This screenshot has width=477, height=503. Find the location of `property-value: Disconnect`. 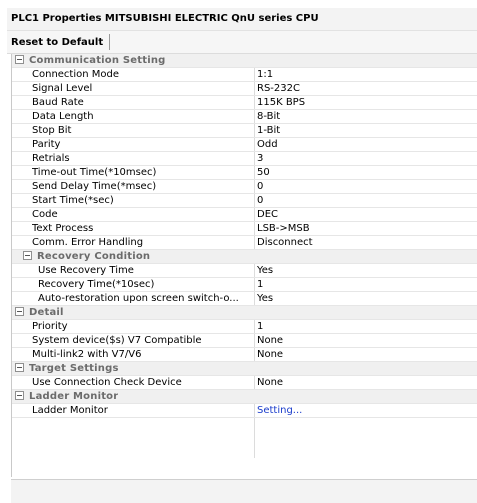

property-value: Disconnect is located at coordinates (365, 242).